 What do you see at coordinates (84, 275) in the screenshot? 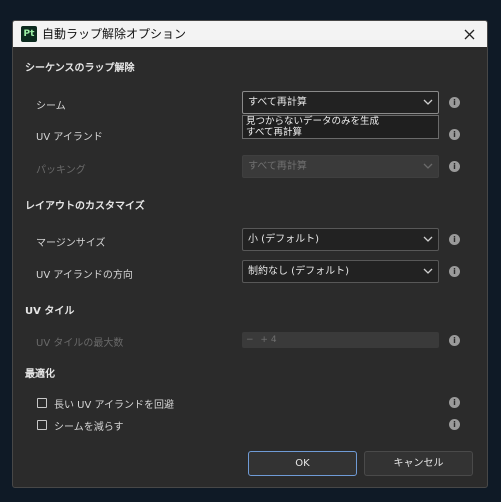
I see `island-direction-label: UV アイランドの方向` at bounding box center [84, 275].